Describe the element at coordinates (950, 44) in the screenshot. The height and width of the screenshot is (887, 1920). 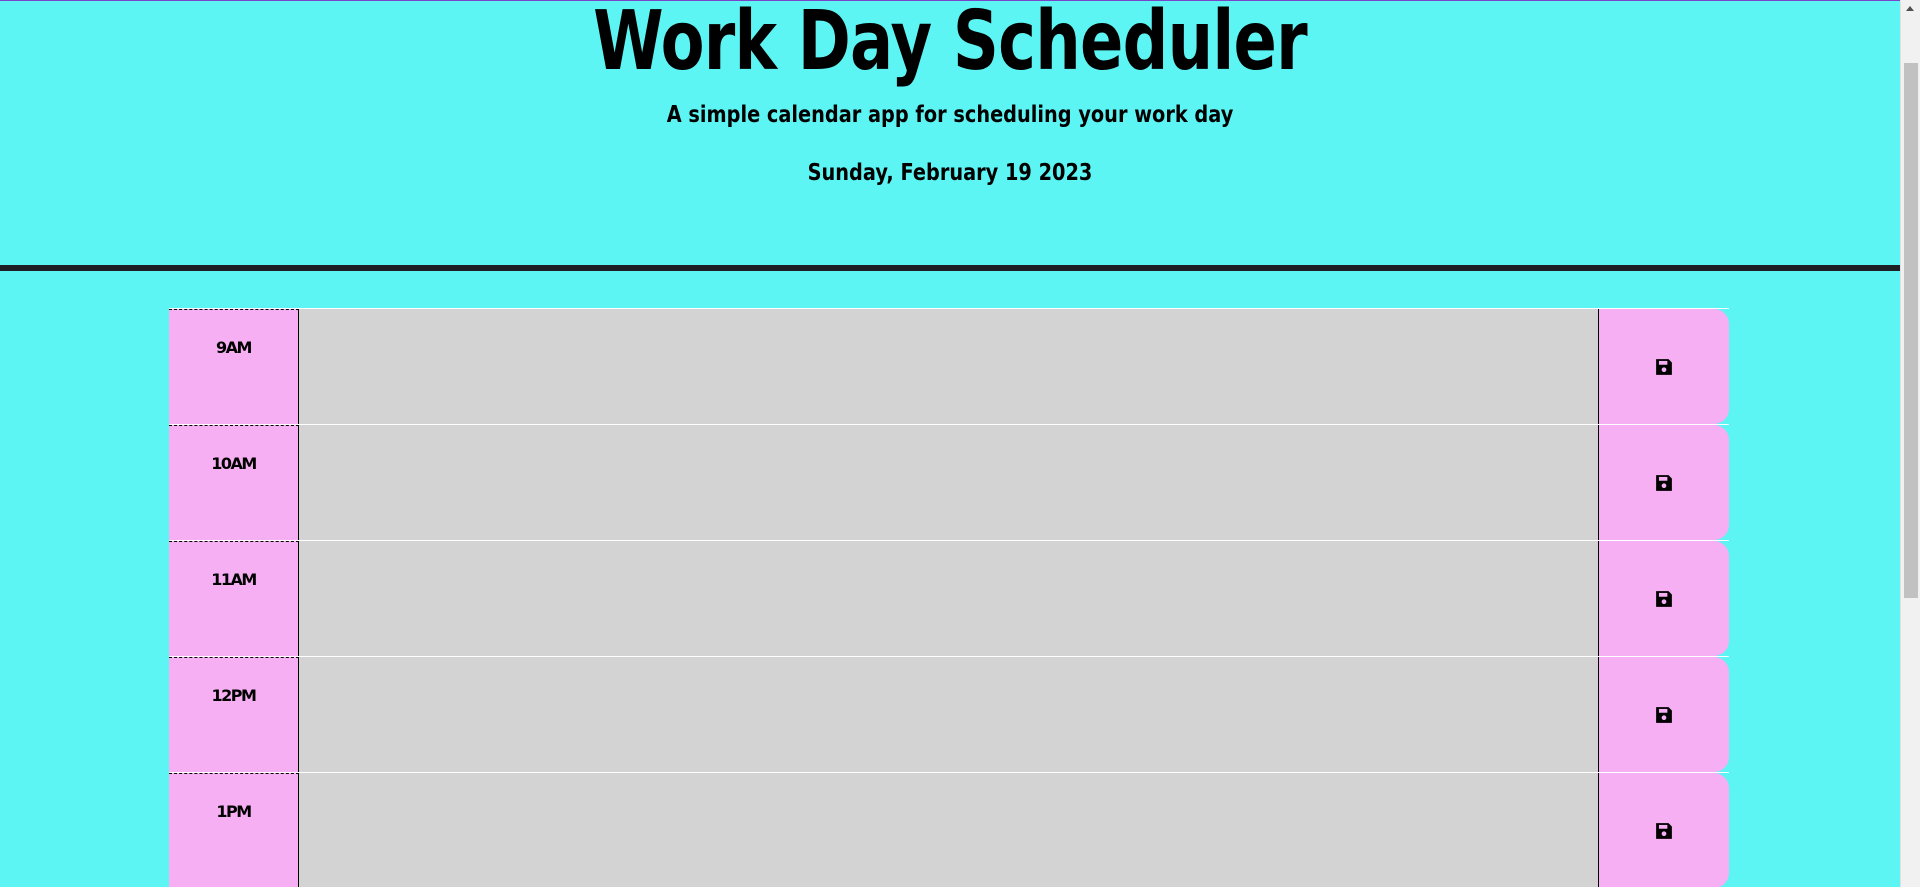
I see `page-title: Work Day Scheduler` at that location.